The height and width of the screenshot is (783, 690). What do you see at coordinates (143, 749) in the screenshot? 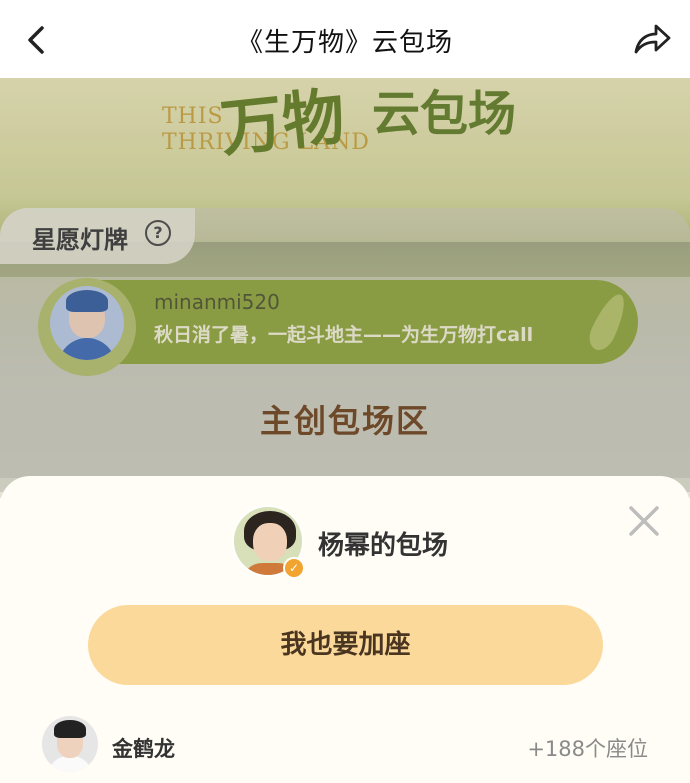
I see `member-name: 金鹤龙` at bounding box center [143, 749].